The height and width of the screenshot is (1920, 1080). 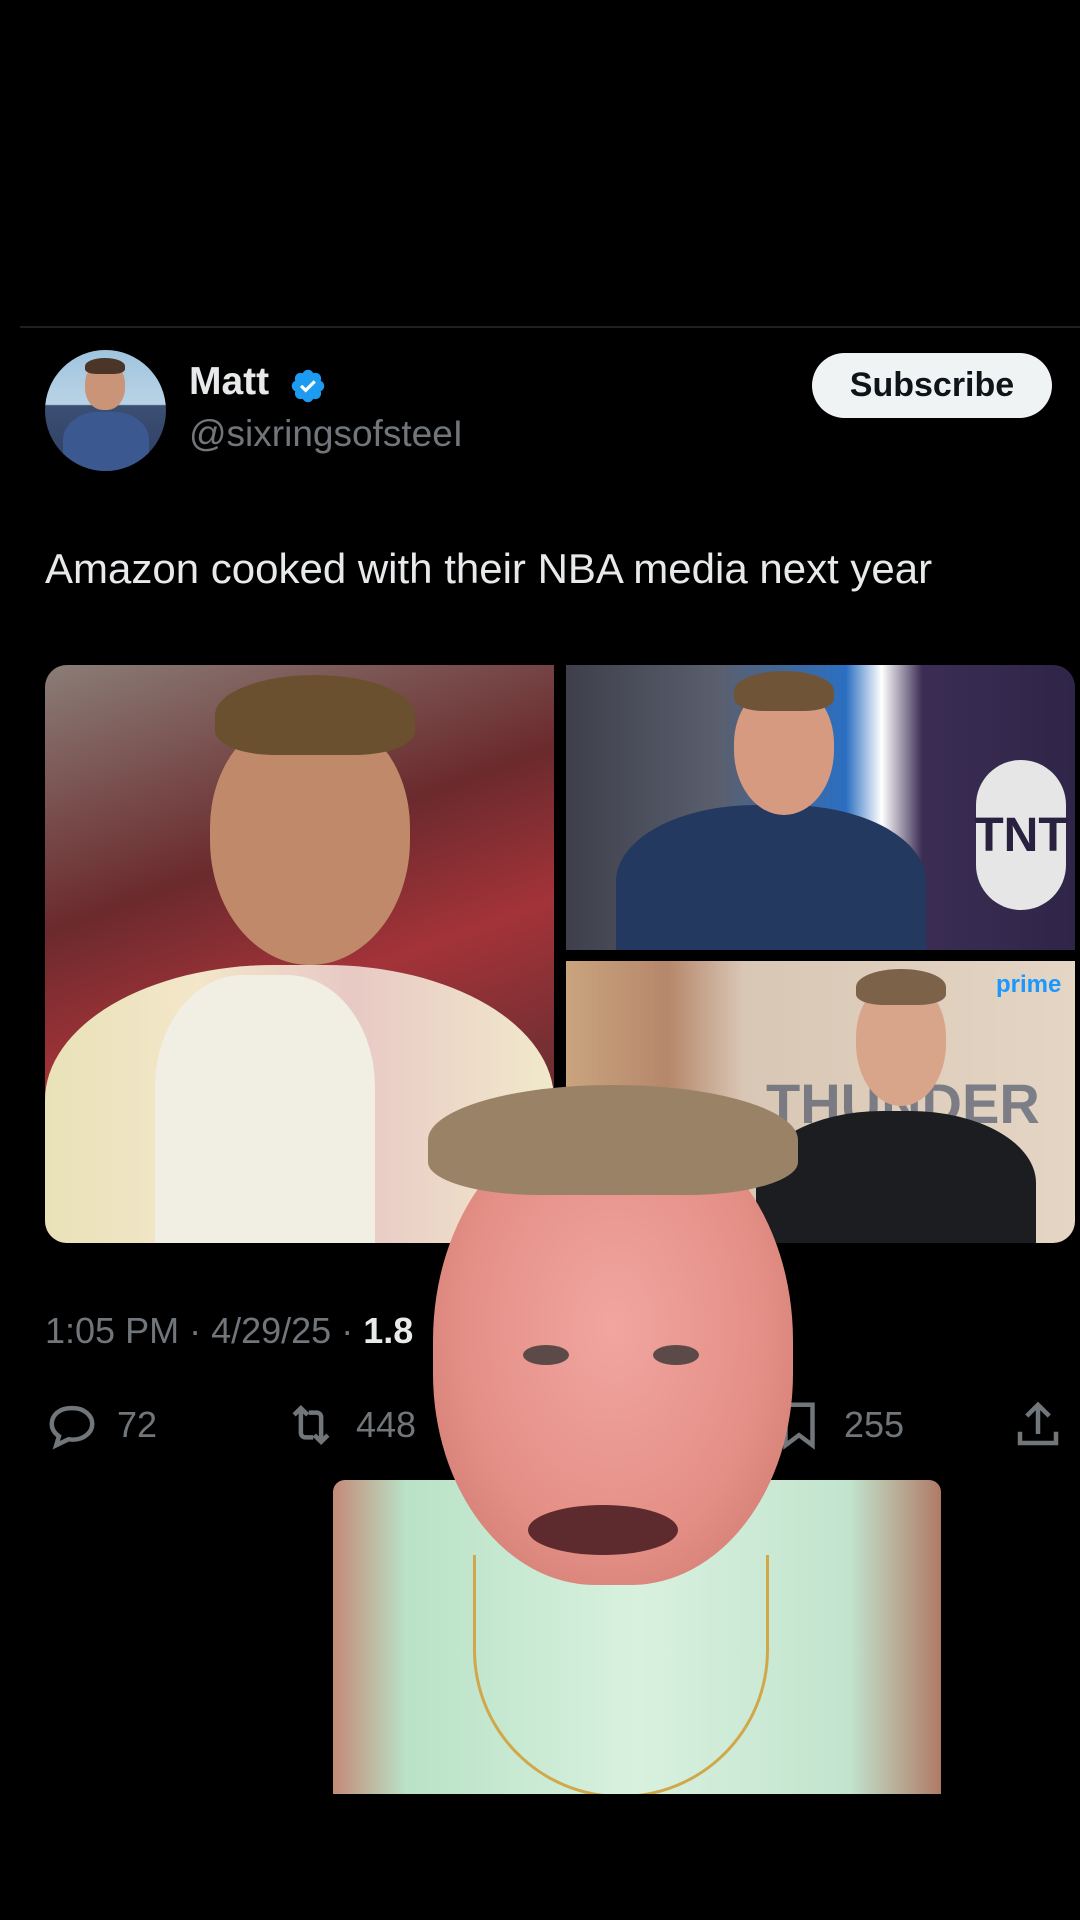 What do you see at coordinates (101, 1425) in the screenshot?
I see `reply-button: 72` at bounding box center [101, 1425].